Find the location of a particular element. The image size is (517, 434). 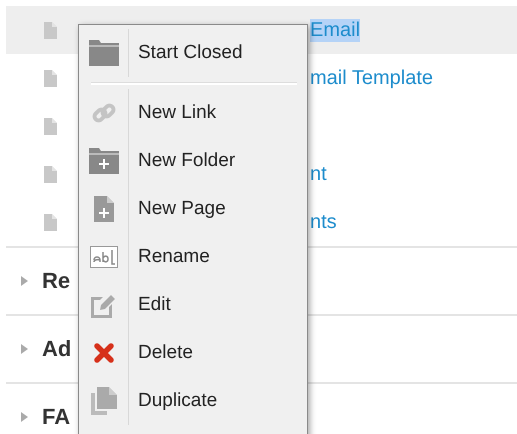

menu-item: Edit is located at coordinates (154, 305).